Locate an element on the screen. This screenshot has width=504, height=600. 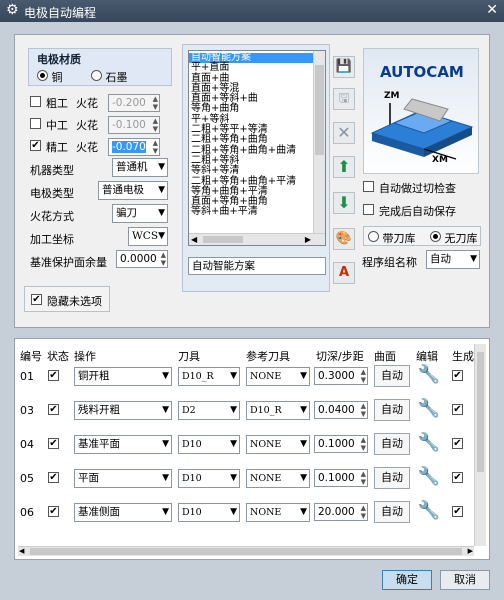
palette-icon: 🎨 is located at coordinates (344, 239).